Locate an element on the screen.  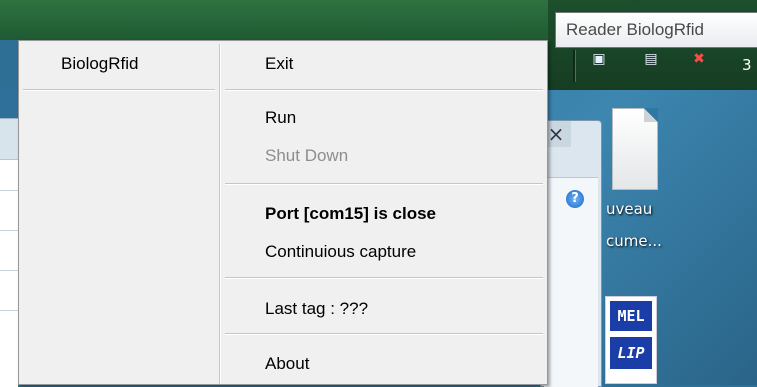
menu-header-biologrfid: BiologRfid is located at coordinates (100, 64).